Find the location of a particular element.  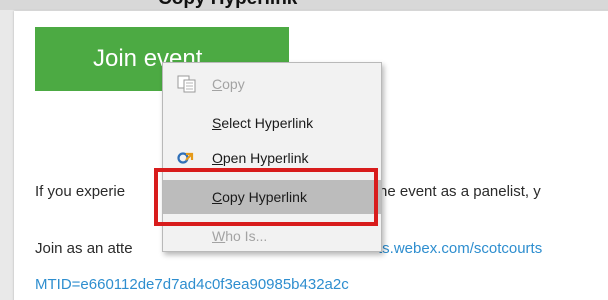

body-text-fragment: he event as a panelist, y is located at coordinates (460, 191).